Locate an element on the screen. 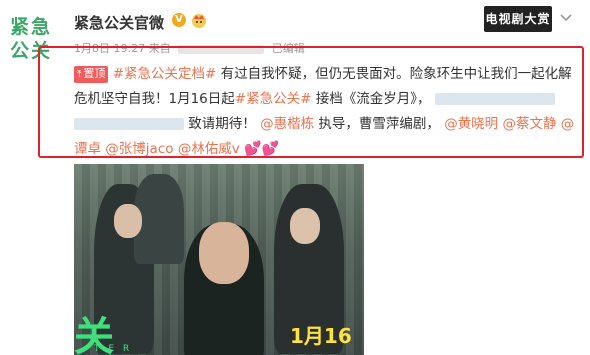 This screenshot has height=355, width=590. mention-link: @林佑威v is located at coordinates (209, 149).